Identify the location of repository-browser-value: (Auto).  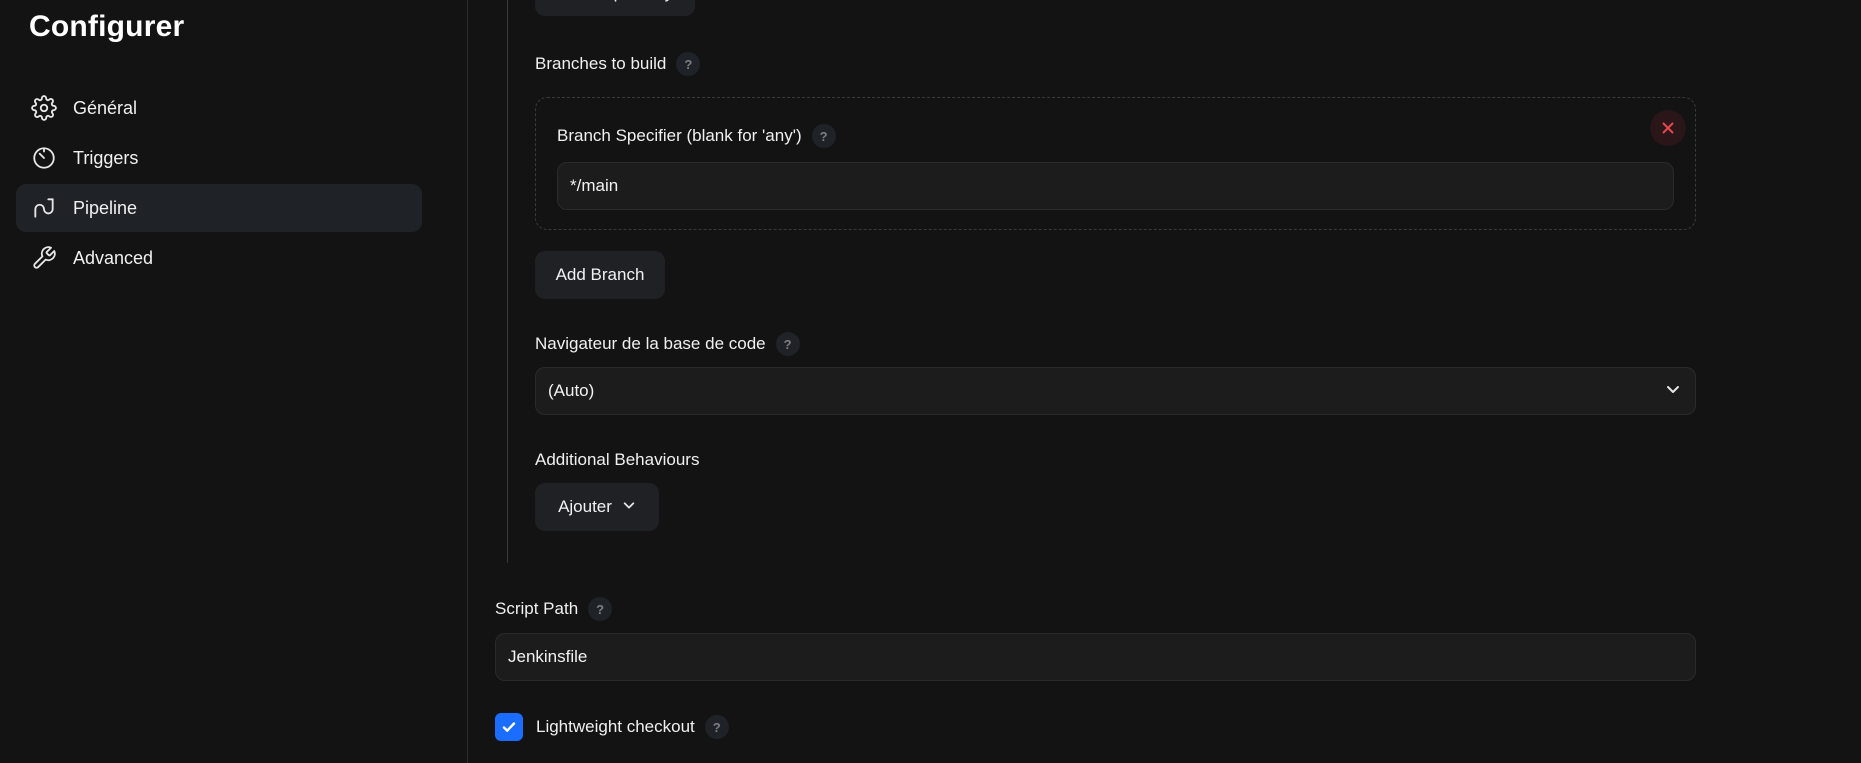
(571, 390).